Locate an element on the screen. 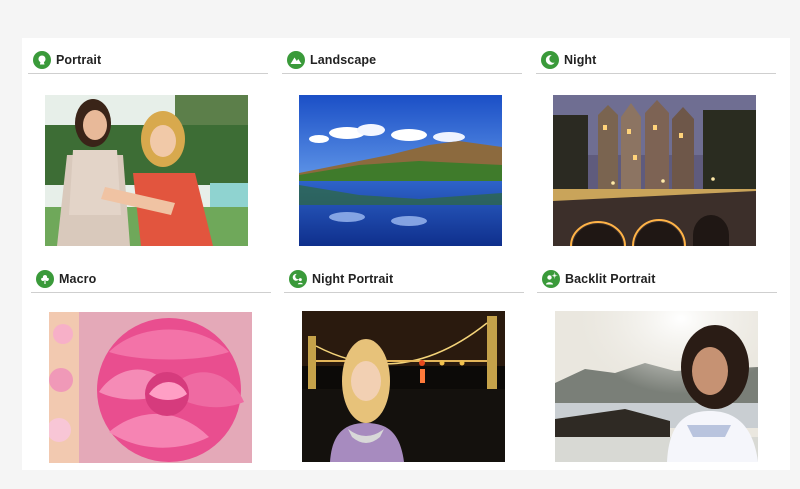 This screenshot has width=800, height=489. backlit-portrait-mode-icon is located at coordinates (551, 279).